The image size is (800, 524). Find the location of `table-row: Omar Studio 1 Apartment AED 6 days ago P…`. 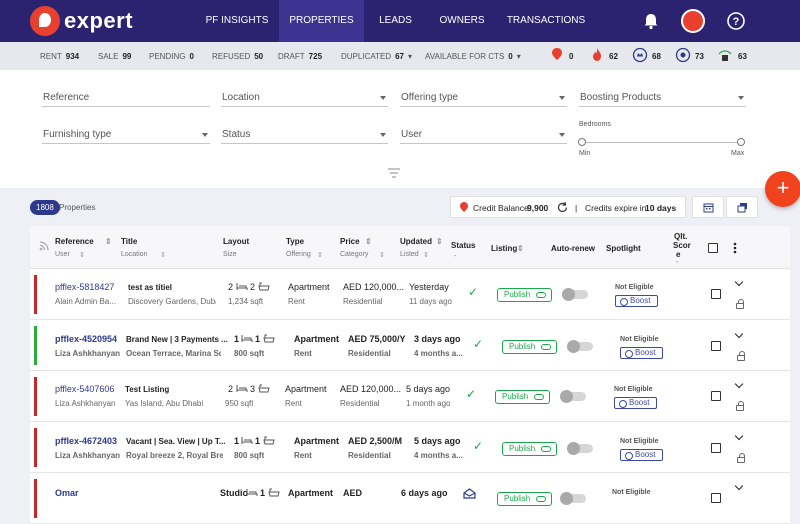

table-row: Omar Studio 1 Apartment AED 6 days ago P… is located at coordinates (410, 498).